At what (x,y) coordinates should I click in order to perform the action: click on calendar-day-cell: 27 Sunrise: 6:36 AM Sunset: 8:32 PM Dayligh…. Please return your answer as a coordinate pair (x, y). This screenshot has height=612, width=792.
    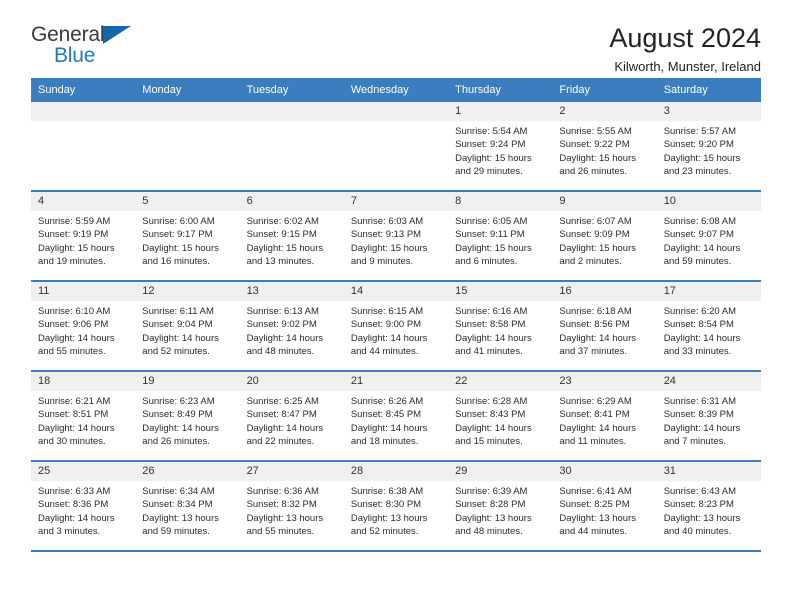
    Looking at the image, I should click on (291, 506).